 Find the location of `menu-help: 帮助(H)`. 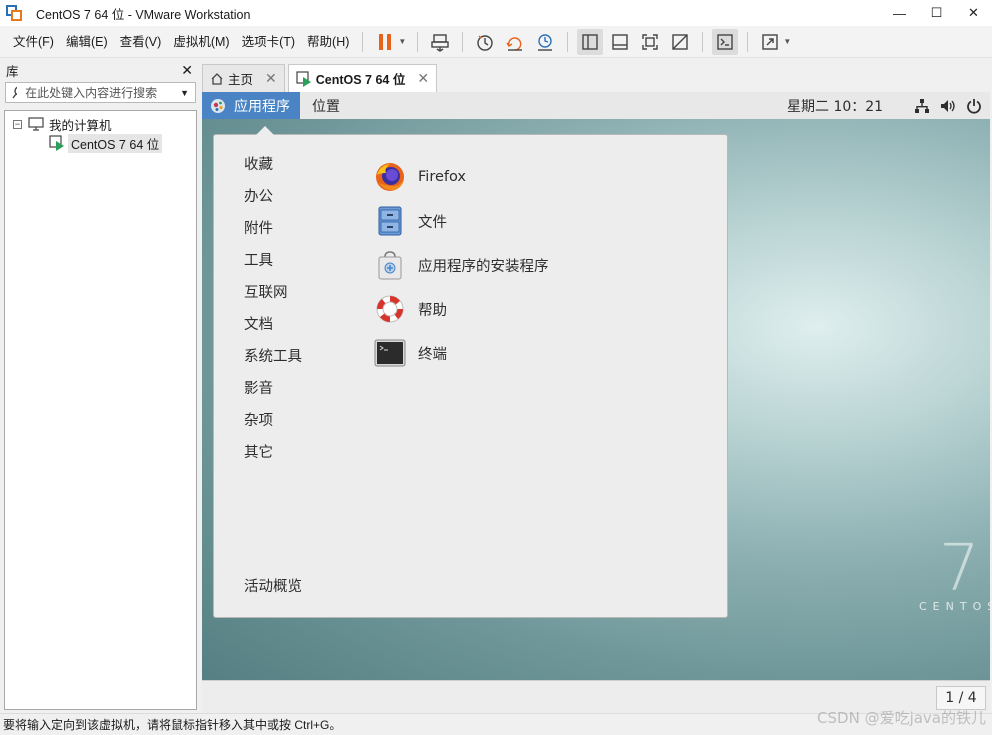

menu-help: 帮助(H) is located at coordinates (328, 42).